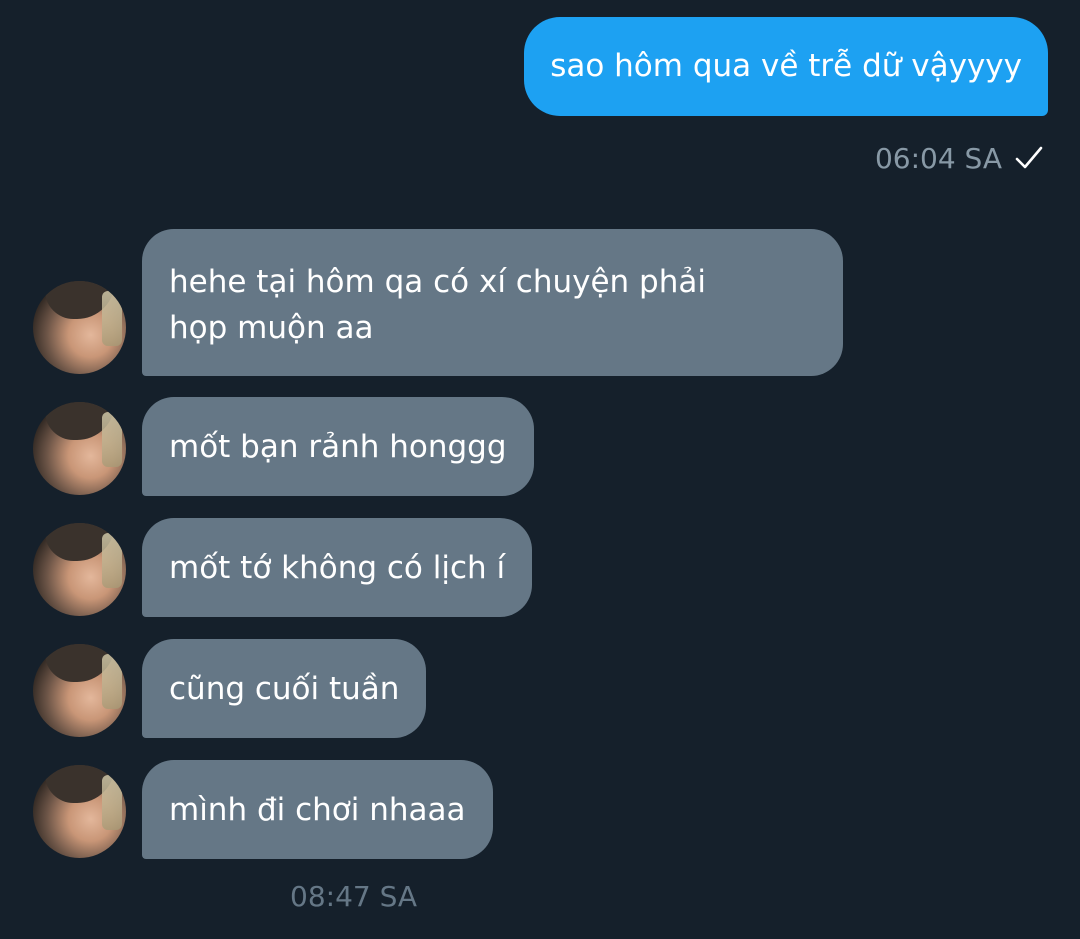 This screenshot has height=939, width=1080. I want to click on outgoing-message-meta: 06:04 SA, so click(959, 158).